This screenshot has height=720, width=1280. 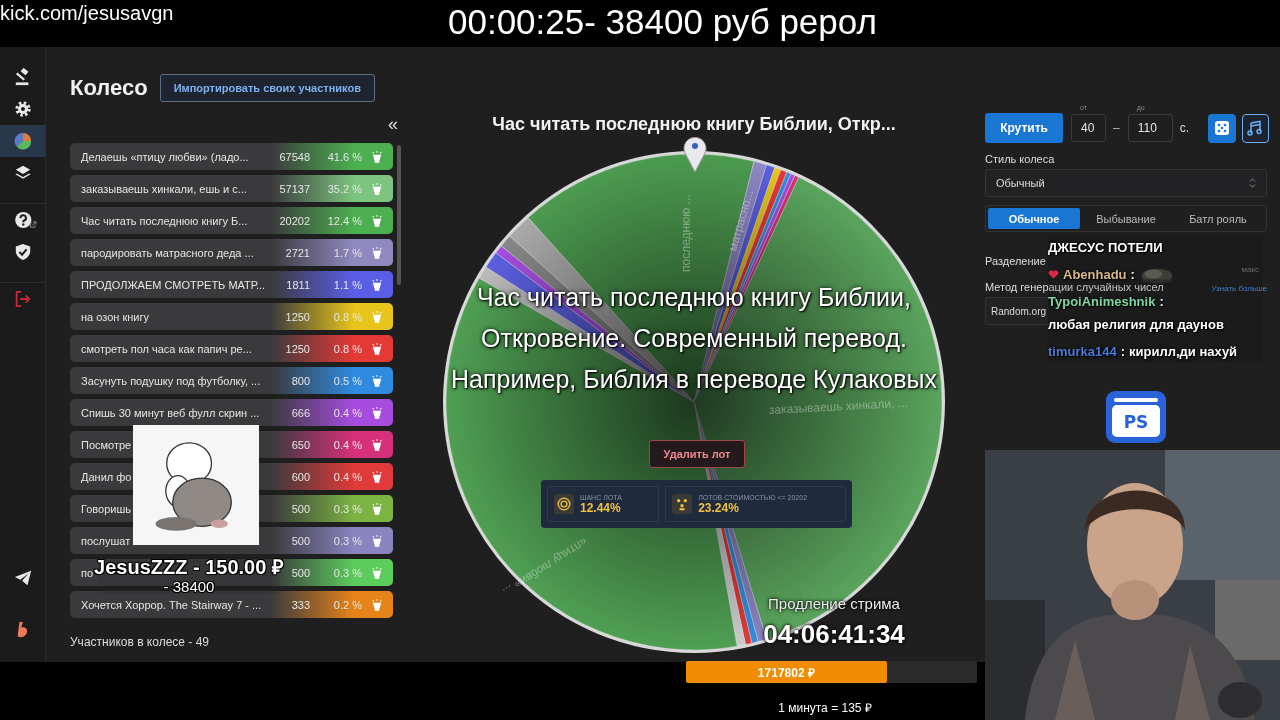 What do you see at coordinates (697, 454) in the screenshot?
I see `delete-lot-button: Удалить лот` at bounding box center [697, 454].